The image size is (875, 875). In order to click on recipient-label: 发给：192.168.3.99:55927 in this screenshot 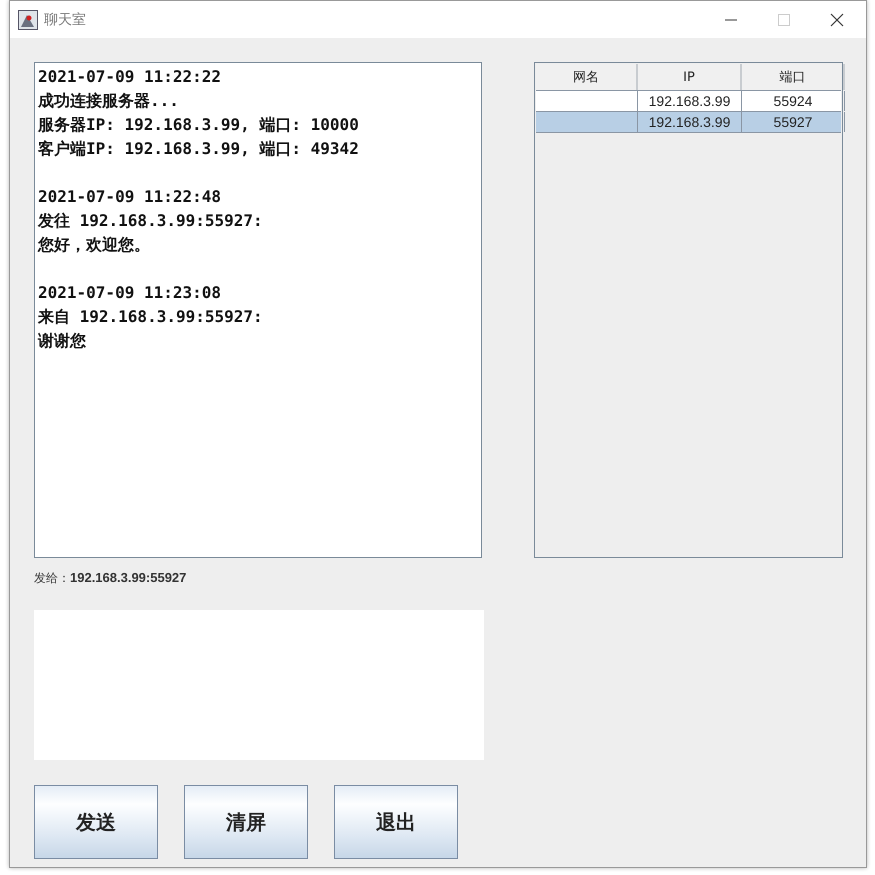, I will do `click(111, 578)`.